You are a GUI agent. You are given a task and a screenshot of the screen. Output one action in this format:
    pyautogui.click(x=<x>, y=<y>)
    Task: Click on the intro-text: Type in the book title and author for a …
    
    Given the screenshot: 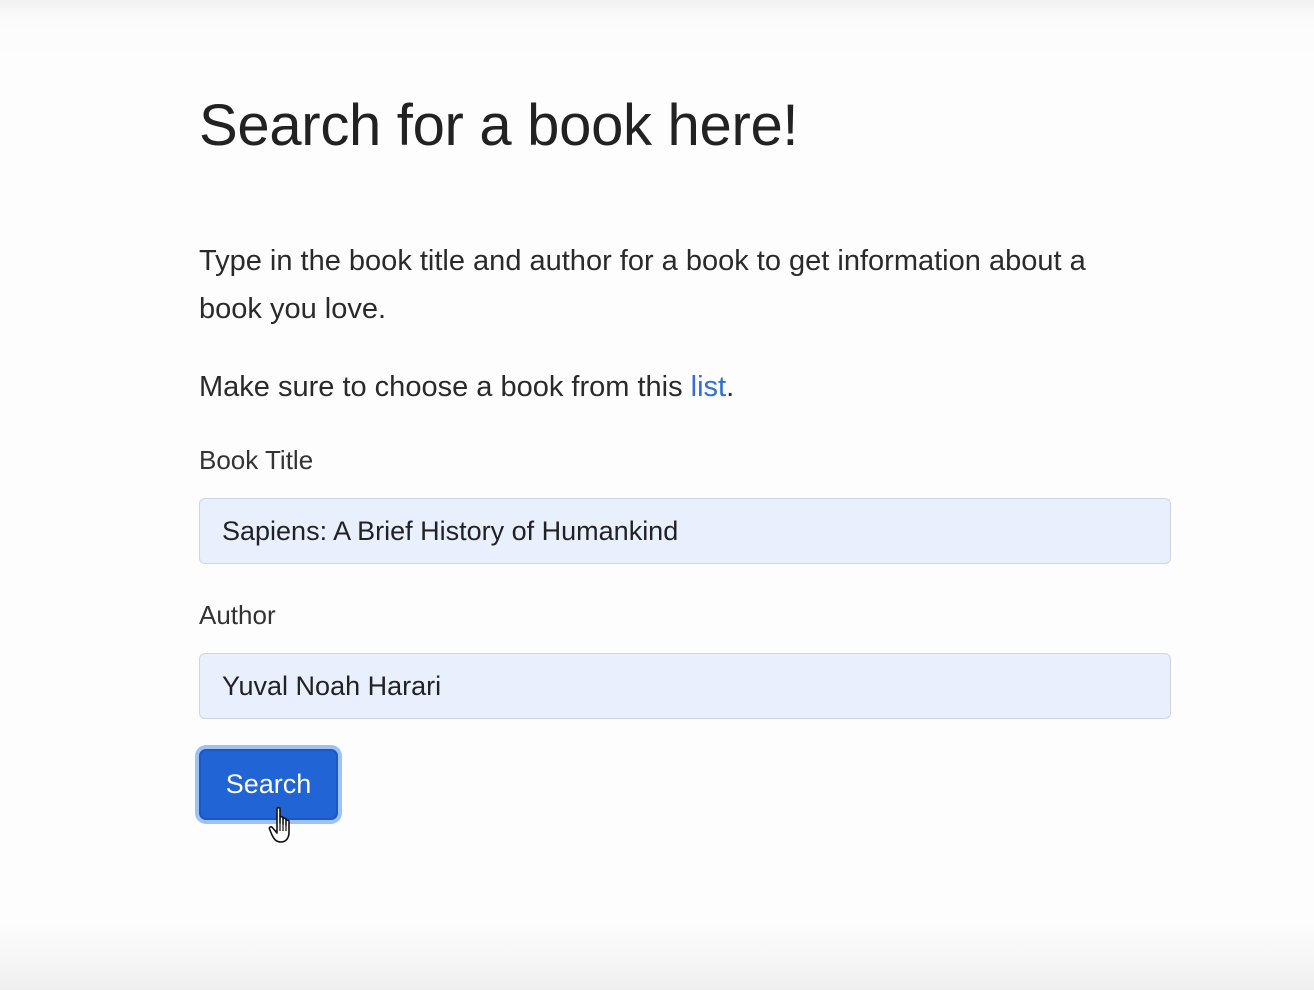 What is the action you would take?
    pyautogui.click(x=642, y=285)
    